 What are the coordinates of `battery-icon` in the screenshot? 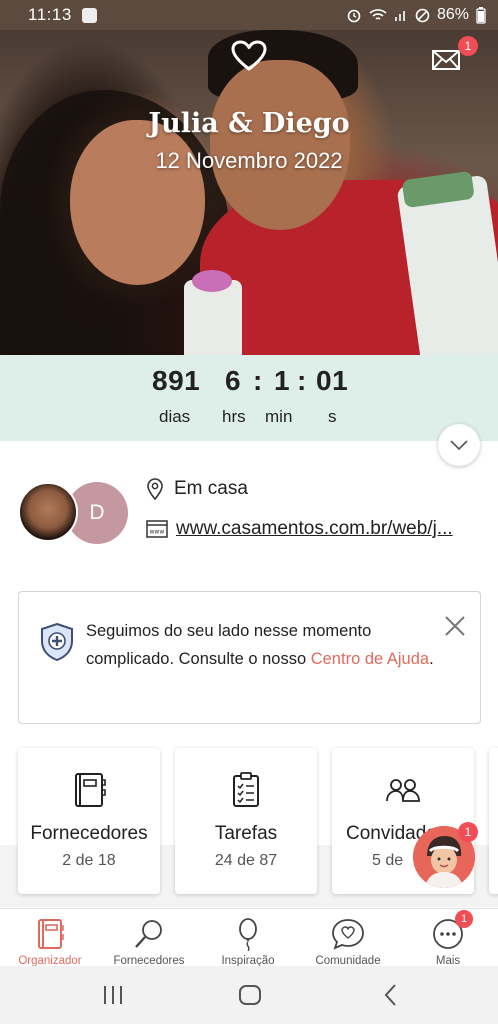 It's located at (481, 15).